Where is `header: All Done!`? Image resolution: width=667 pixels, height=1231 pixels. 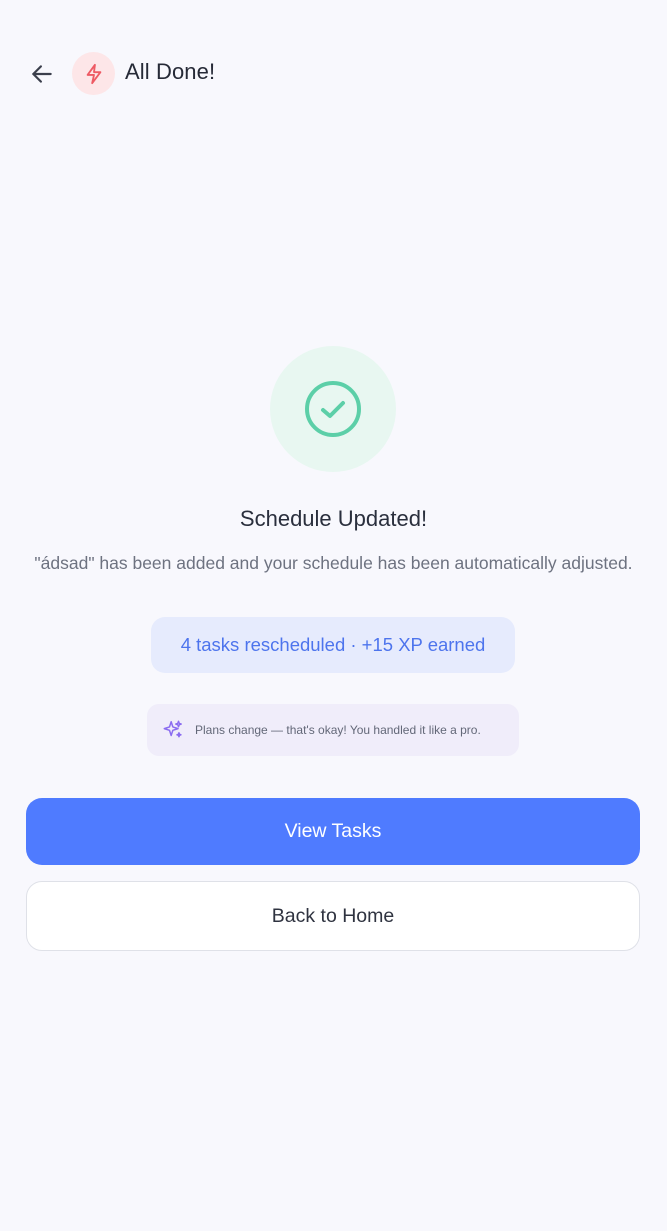
header: All Done! is located at coordinates (333, 73).